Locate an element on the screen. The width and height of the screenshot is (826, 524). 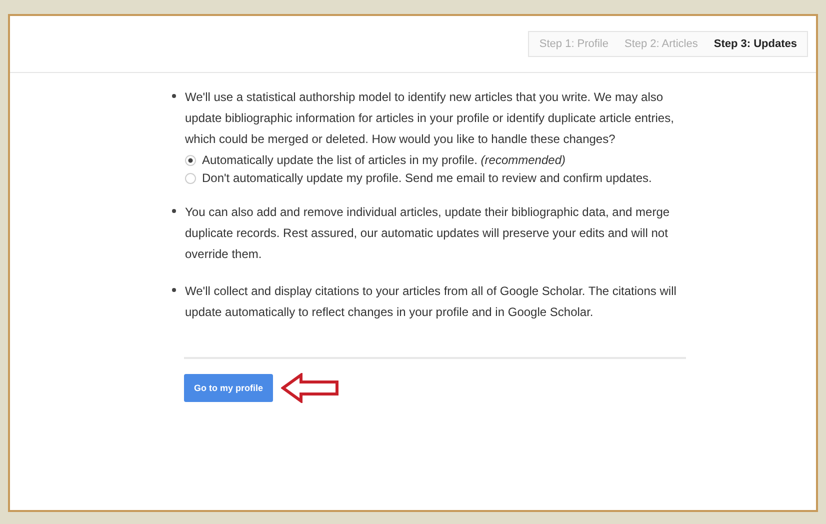
left-arrow-icon is located at coordinates (310, 388).